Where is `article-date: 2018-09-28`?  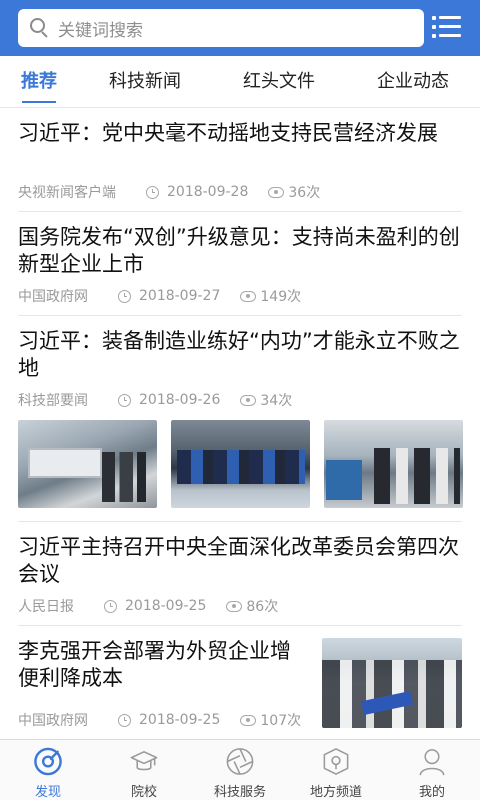 article-date: 2018-09-28 is located at coordinates (208, 192).